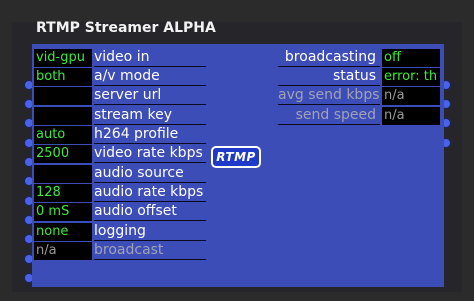  I want to click on audio-rate-label: audio rate kbps, so click(150, 193).